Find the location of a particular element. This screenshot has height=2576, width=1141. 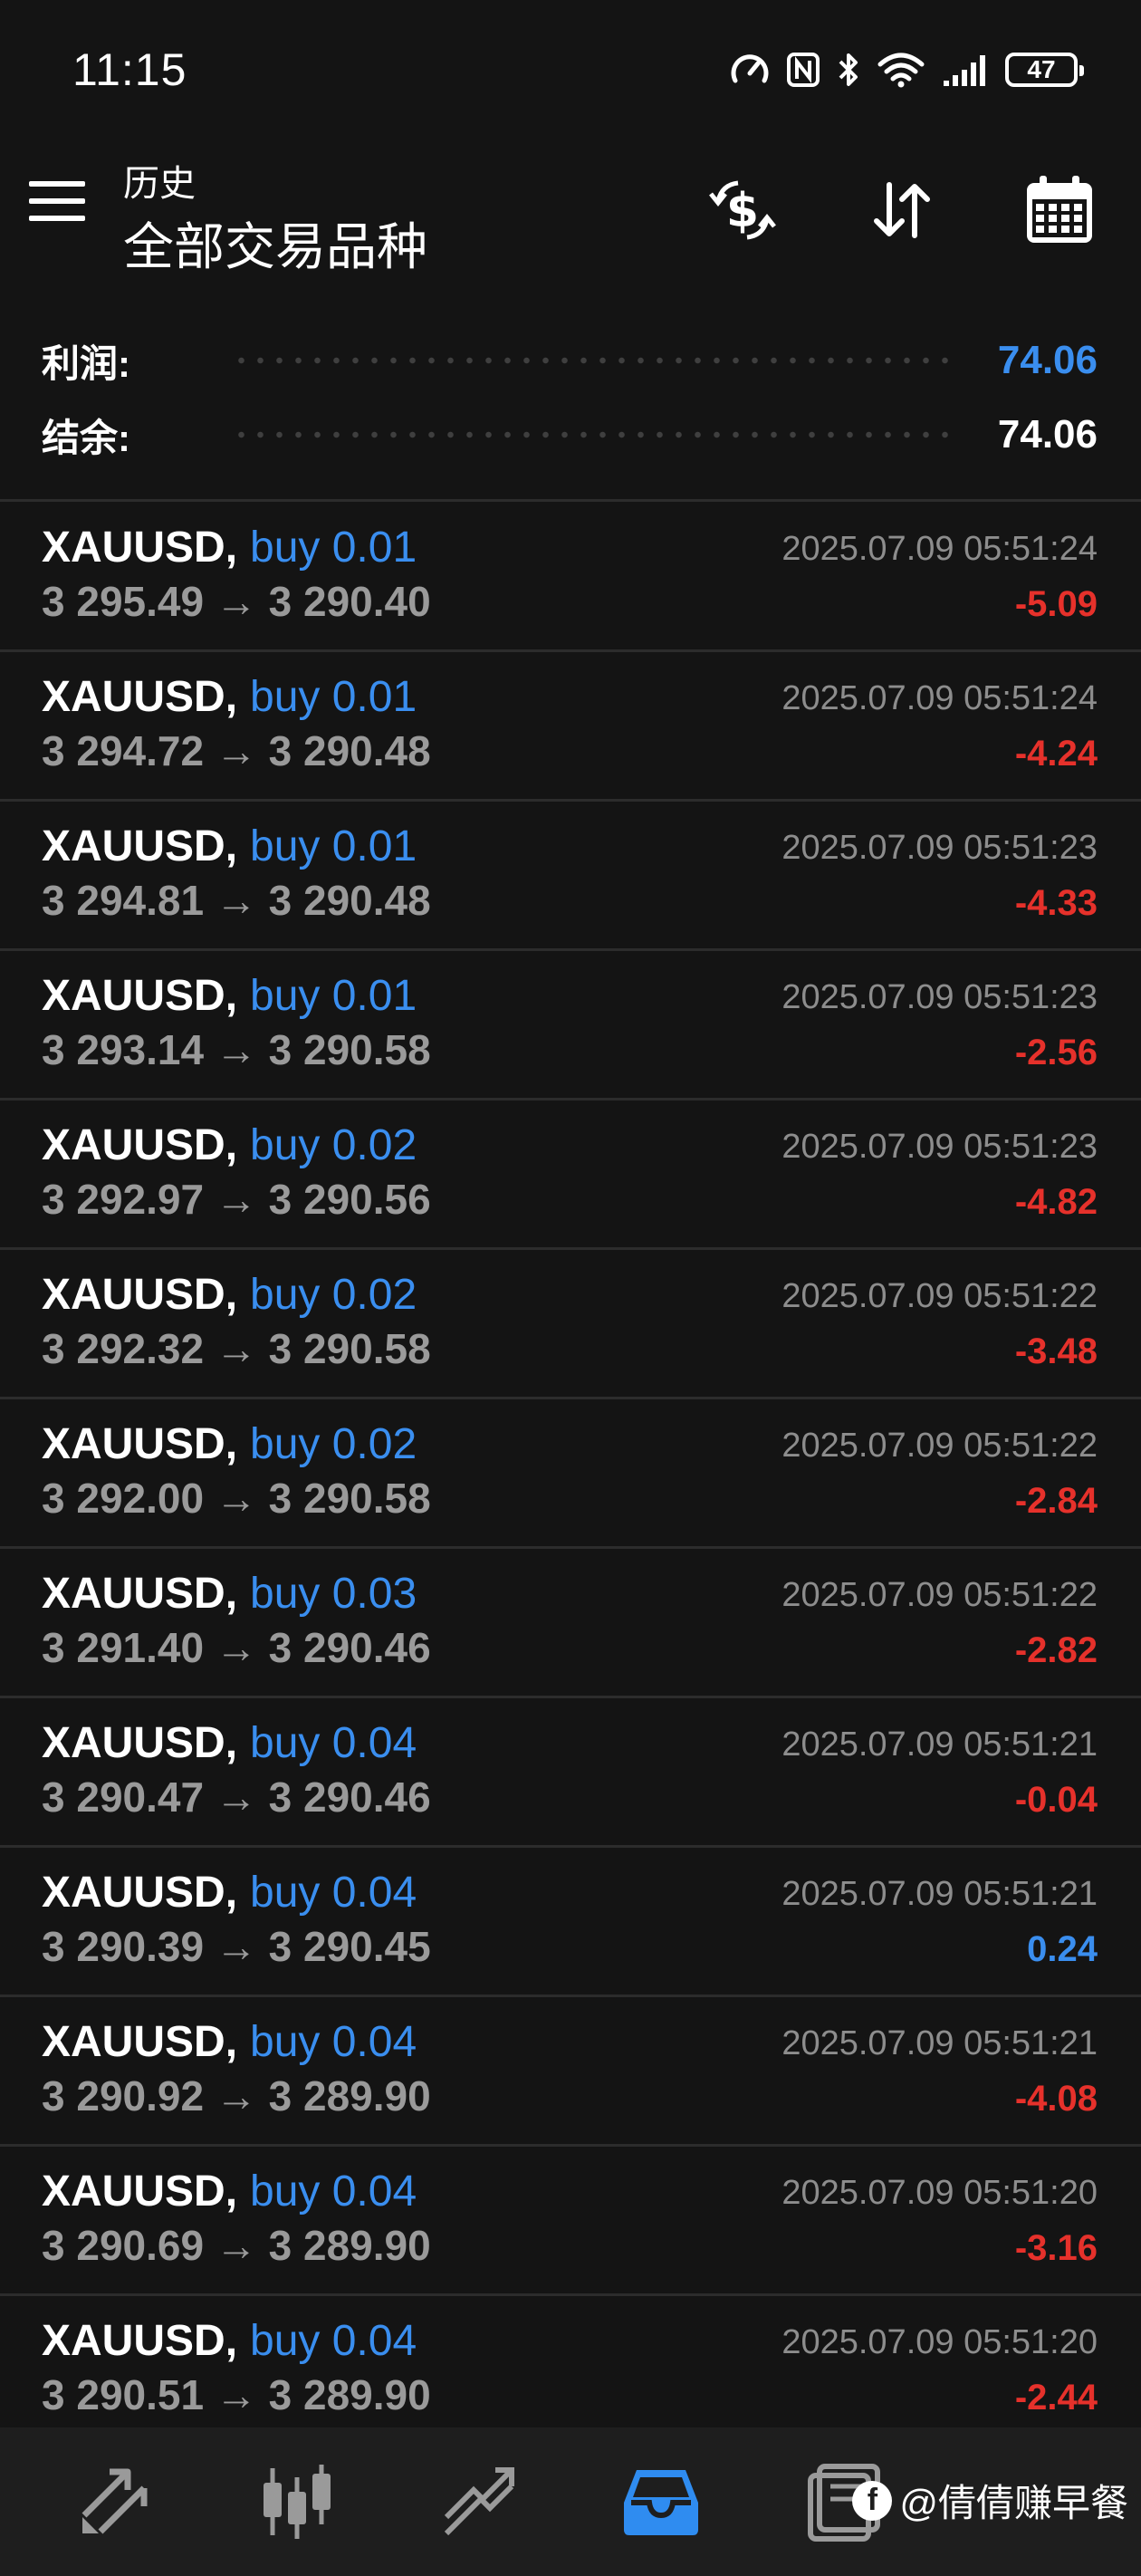

trade-prices: 3 290.51 → 3 289.90 is located at coordinates (236, 2394).